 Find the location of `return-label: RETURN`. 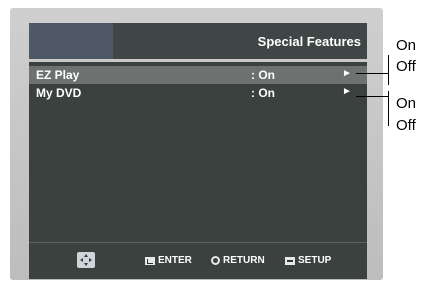

return-label: RETURN is located at coordinates (244, 260).